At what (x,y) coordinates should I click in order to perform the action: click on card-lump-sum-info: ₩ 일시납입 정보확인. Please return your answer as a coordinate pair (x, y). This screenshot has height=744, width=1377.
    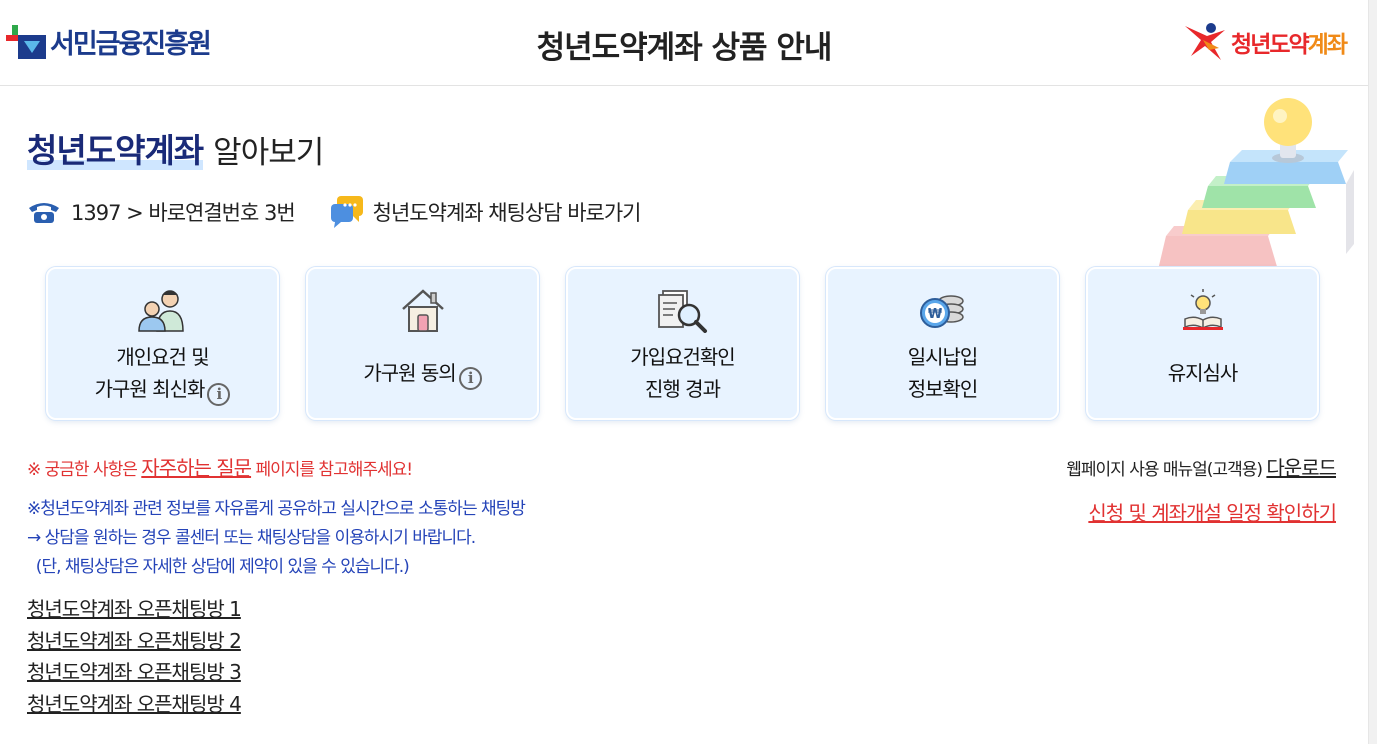
    Looking at the image, I should click on (942, 343).